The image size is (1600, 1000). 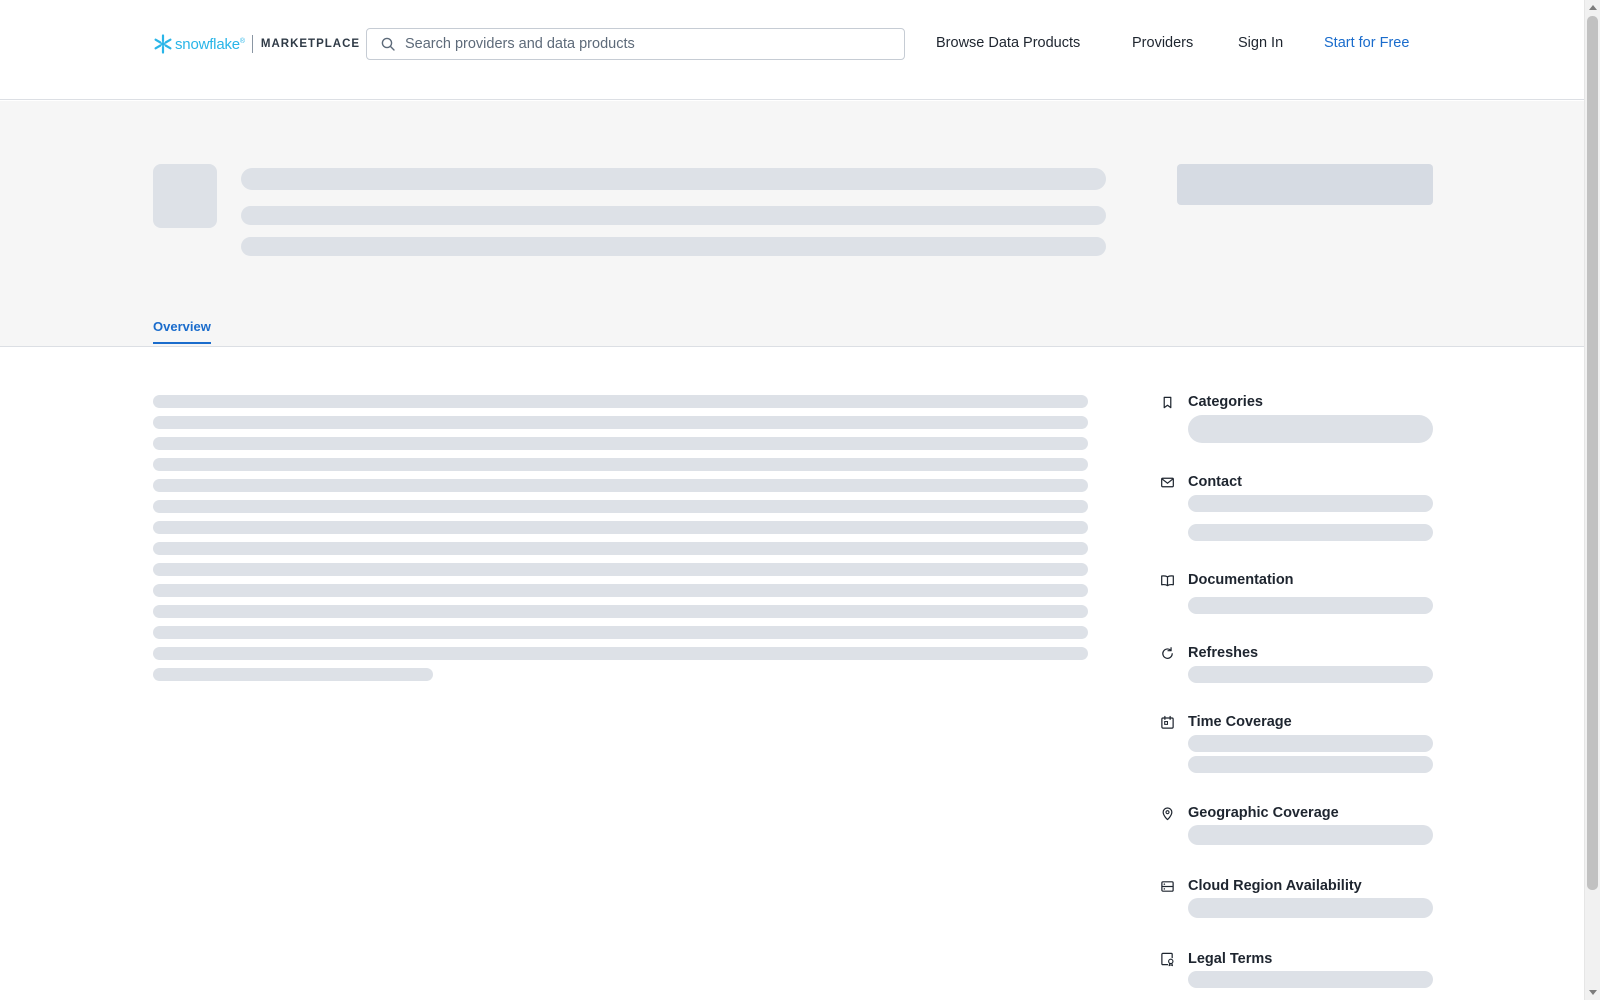 What do you see at coordinates (673, 215) in the screenshot?
I see `listing-subtitle-skeleton` at bounding box center [673, 215].